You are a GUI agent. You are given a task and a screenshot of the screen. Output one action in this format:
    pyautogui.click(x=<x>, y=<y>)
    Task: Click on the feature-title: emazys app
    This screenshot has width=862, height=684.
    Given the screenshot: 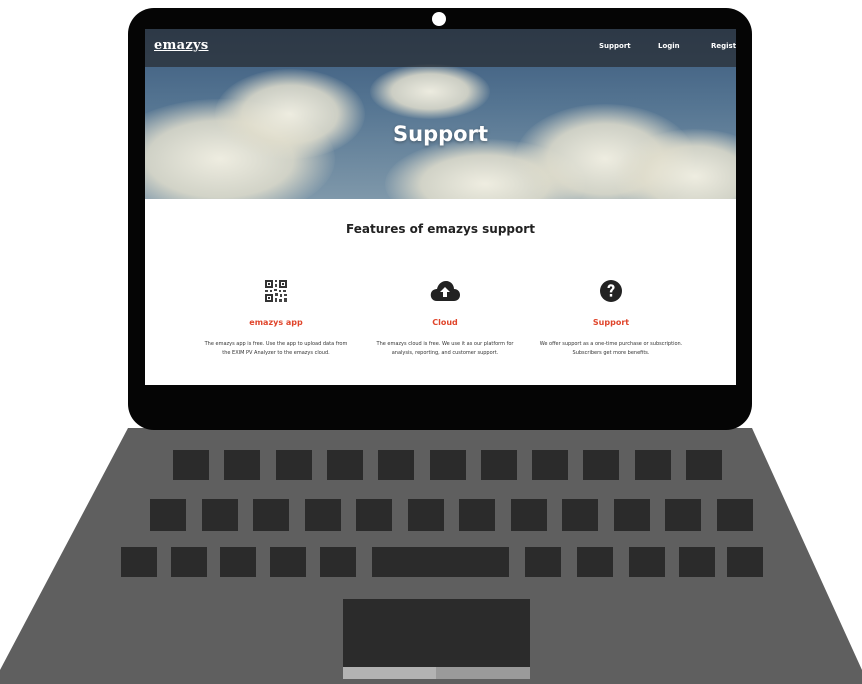 What is the action you would take?
    pyautogui.click(x=276, y=322)
    